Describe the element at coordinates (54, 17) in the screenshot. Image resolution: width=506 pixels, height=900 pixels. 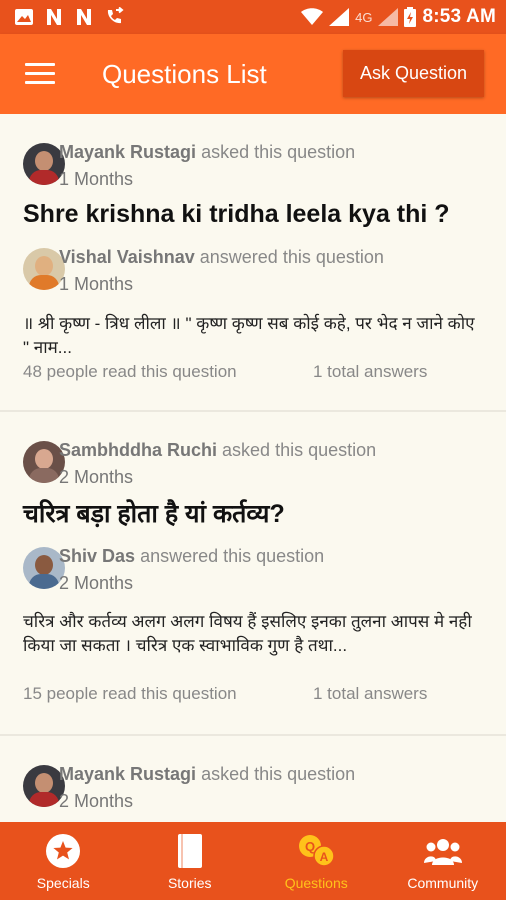
I see `n-notification-icon` at that location.